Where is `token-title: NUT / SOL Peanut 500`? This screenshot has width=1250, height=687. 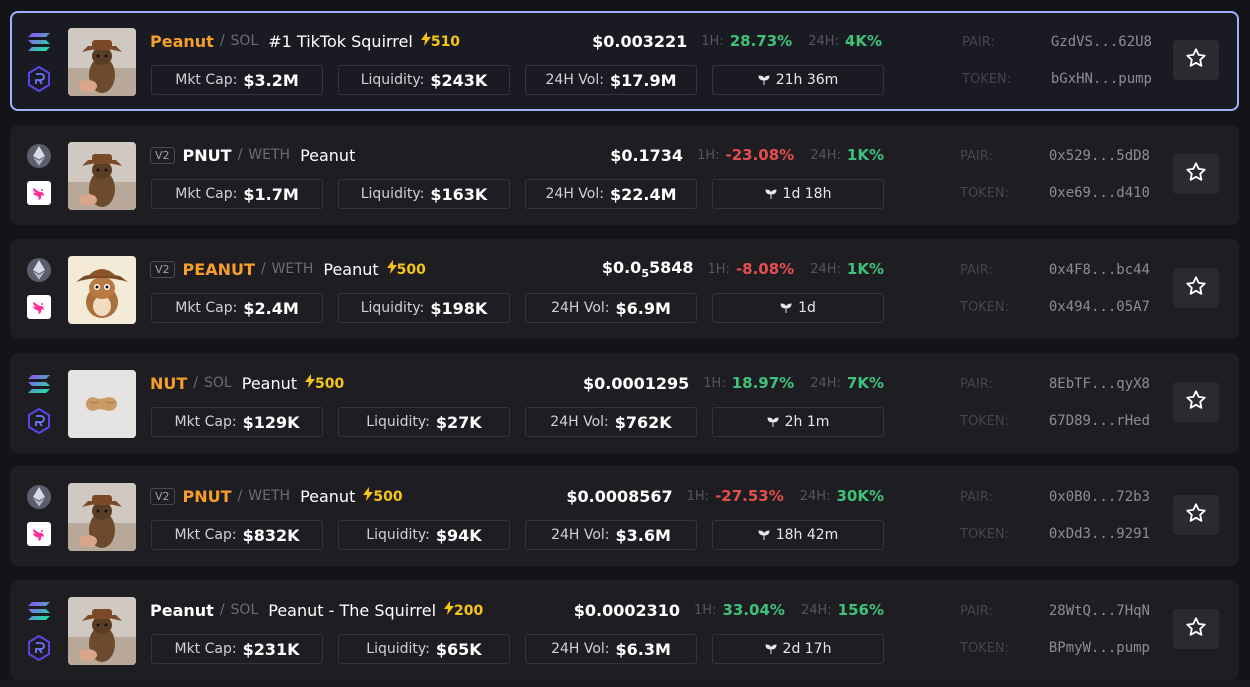 token-title: NUT / SOL Peanut 500 is located at coordinates (247, 383).